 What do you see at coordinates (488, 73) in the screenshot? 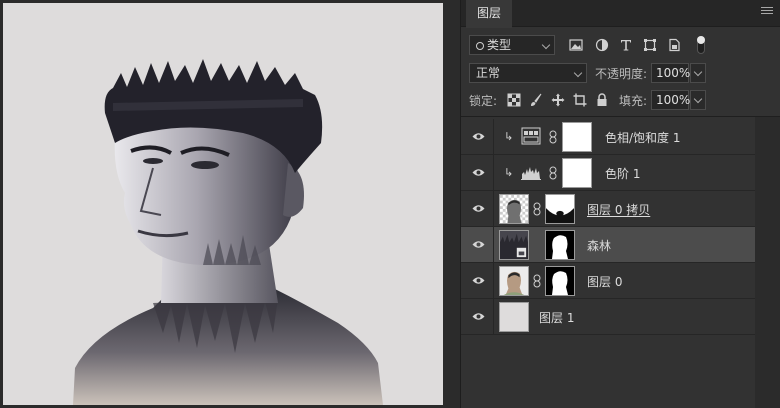
I see `blend-mode-value: 正常` at bounding box center [488, 73].